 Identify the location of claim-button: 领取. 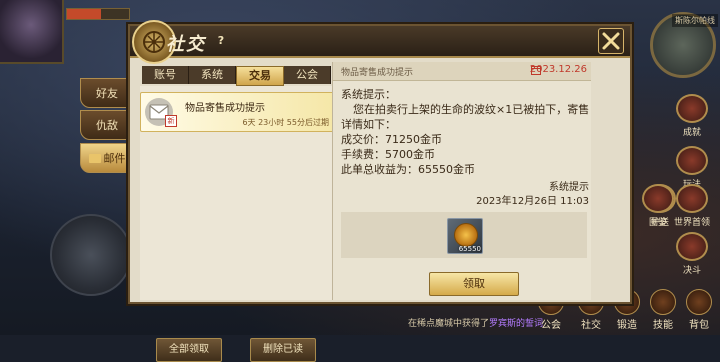
(474, 284).